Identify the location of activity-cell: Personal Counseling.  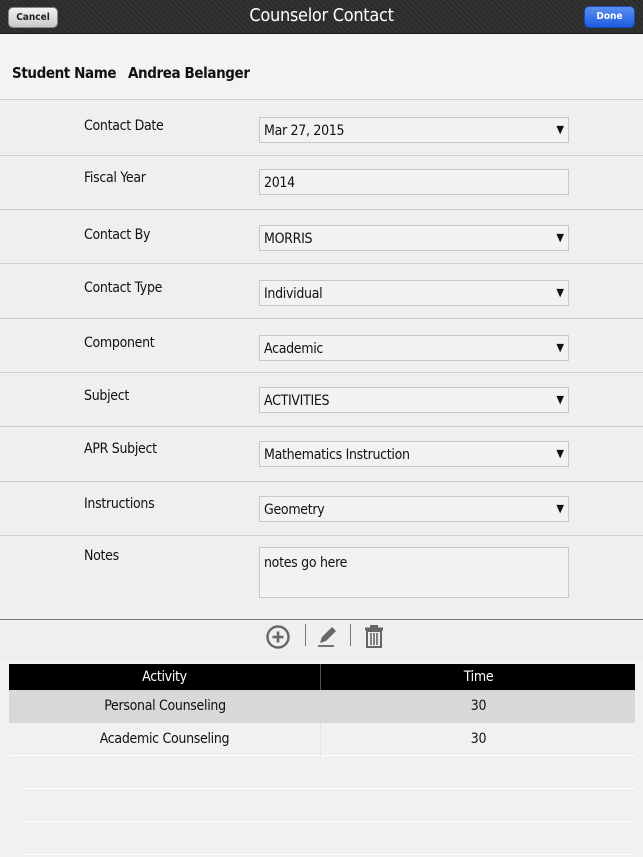
(165, 706).